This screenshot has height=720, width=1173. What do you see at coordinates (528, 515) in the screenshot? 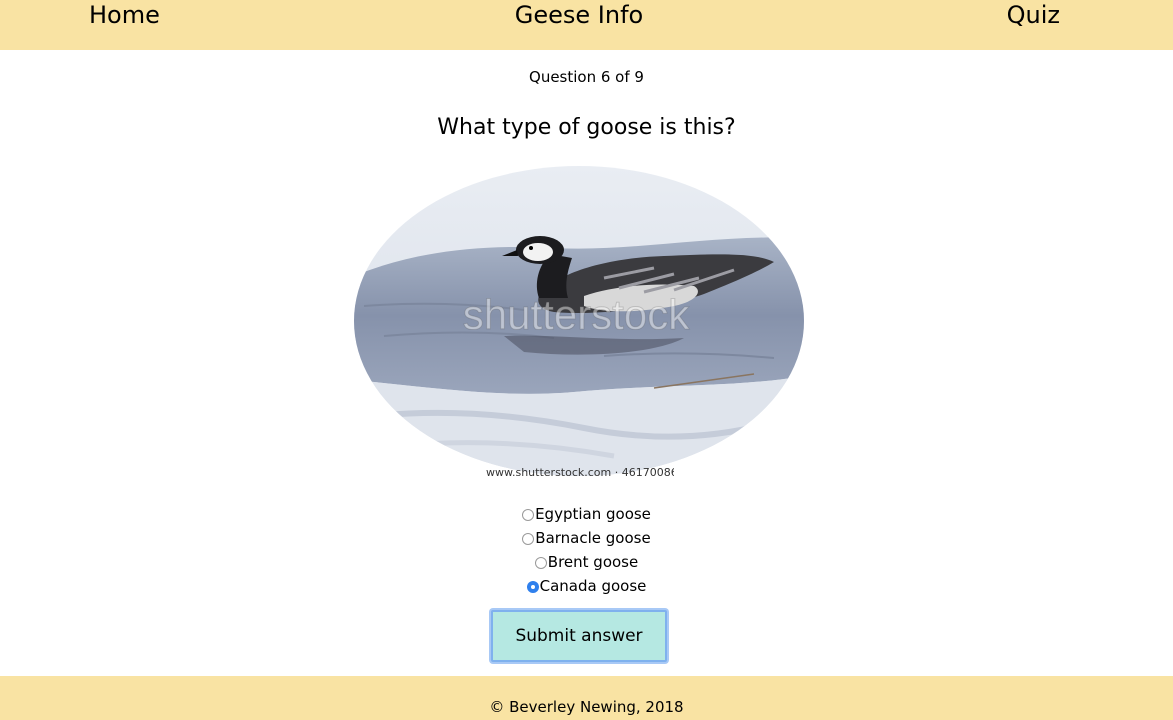
I see `radio-egyptian-goose` at bounding box center [528, 515].